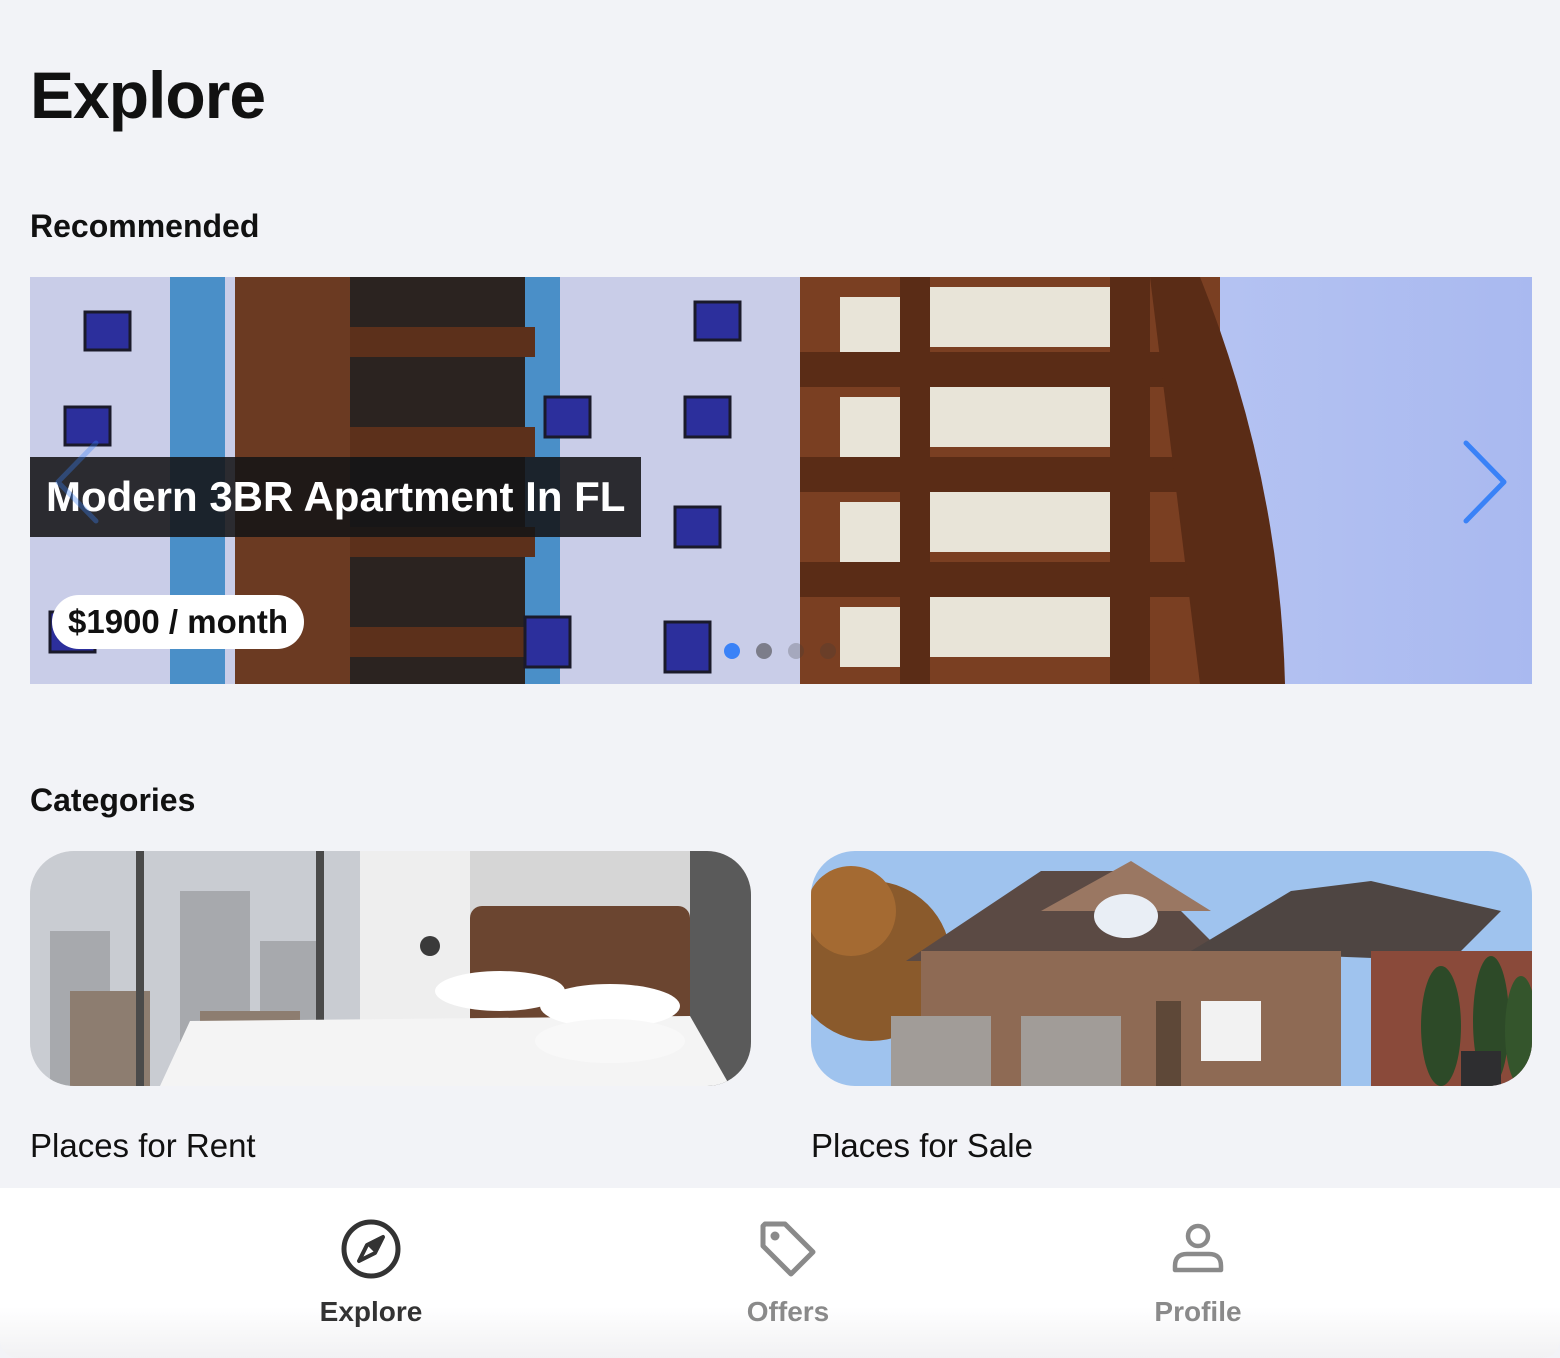 This screenshot has width=1560, height=1358. What do you see at coordinates (371, 1249) in the screenshot?
I see `compass-icon` at bounding box center [371, 1249].